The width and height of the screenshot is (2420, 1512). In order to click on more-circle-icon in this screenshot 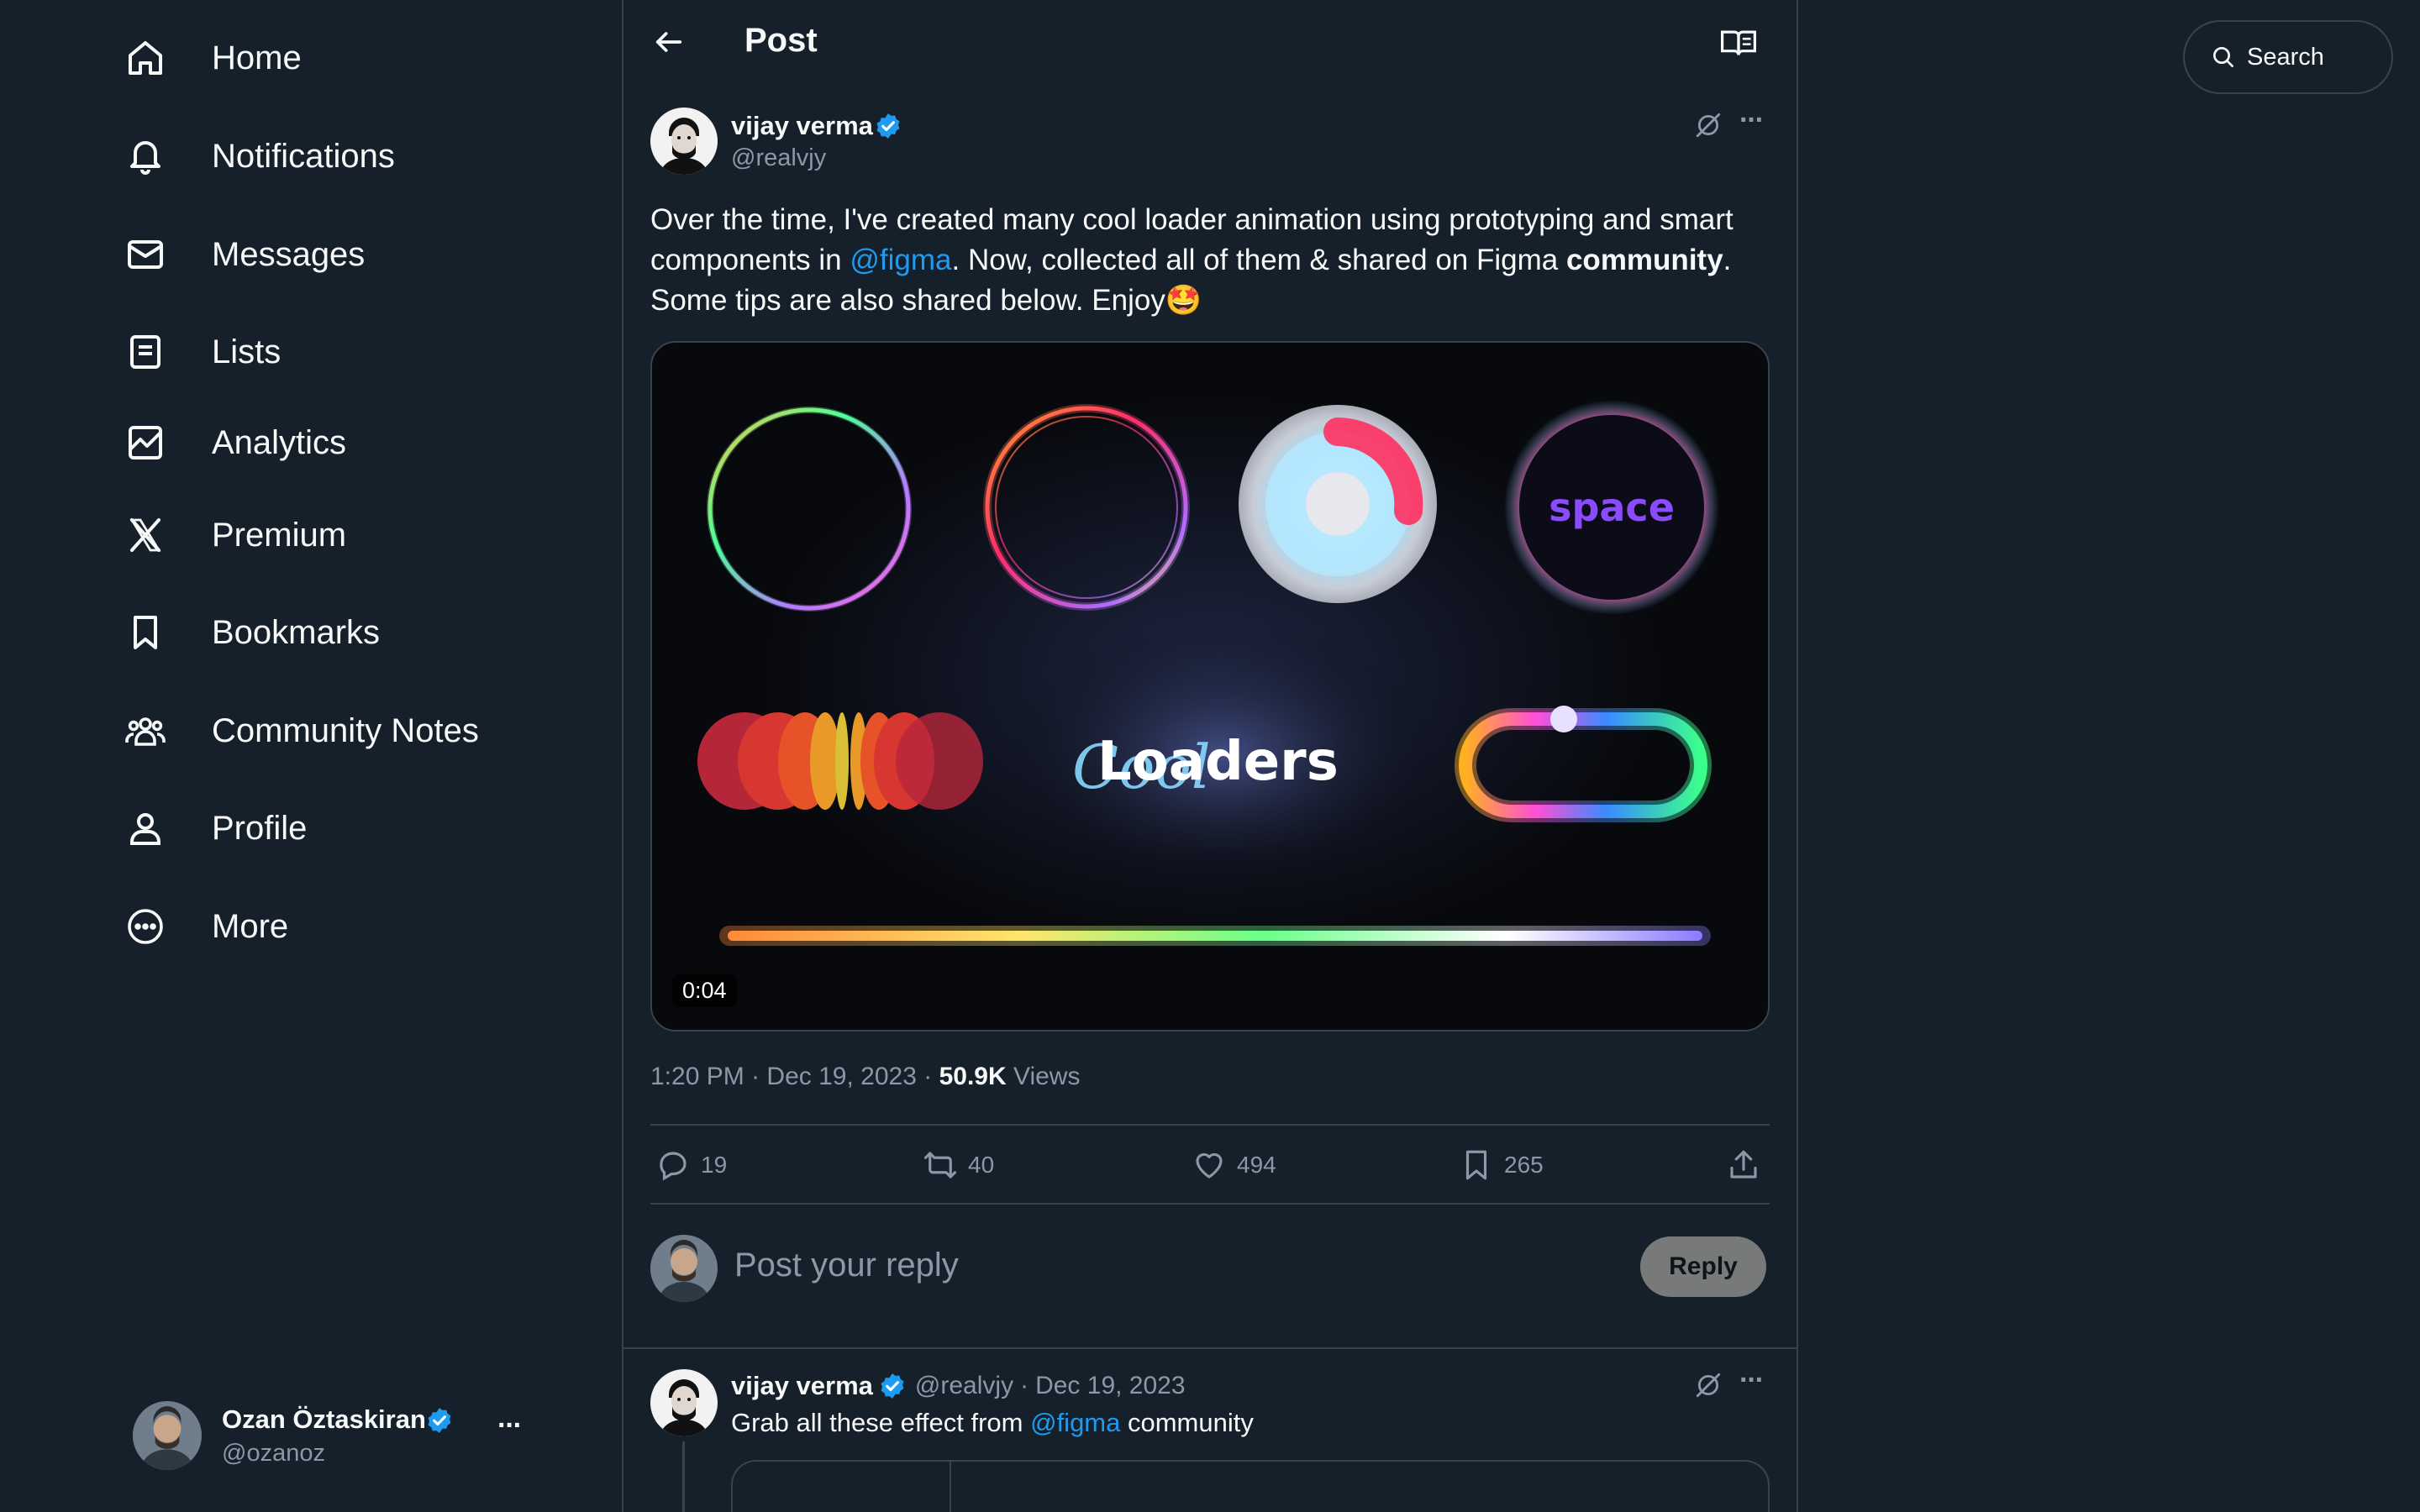, I will do `click(145, 927)`.